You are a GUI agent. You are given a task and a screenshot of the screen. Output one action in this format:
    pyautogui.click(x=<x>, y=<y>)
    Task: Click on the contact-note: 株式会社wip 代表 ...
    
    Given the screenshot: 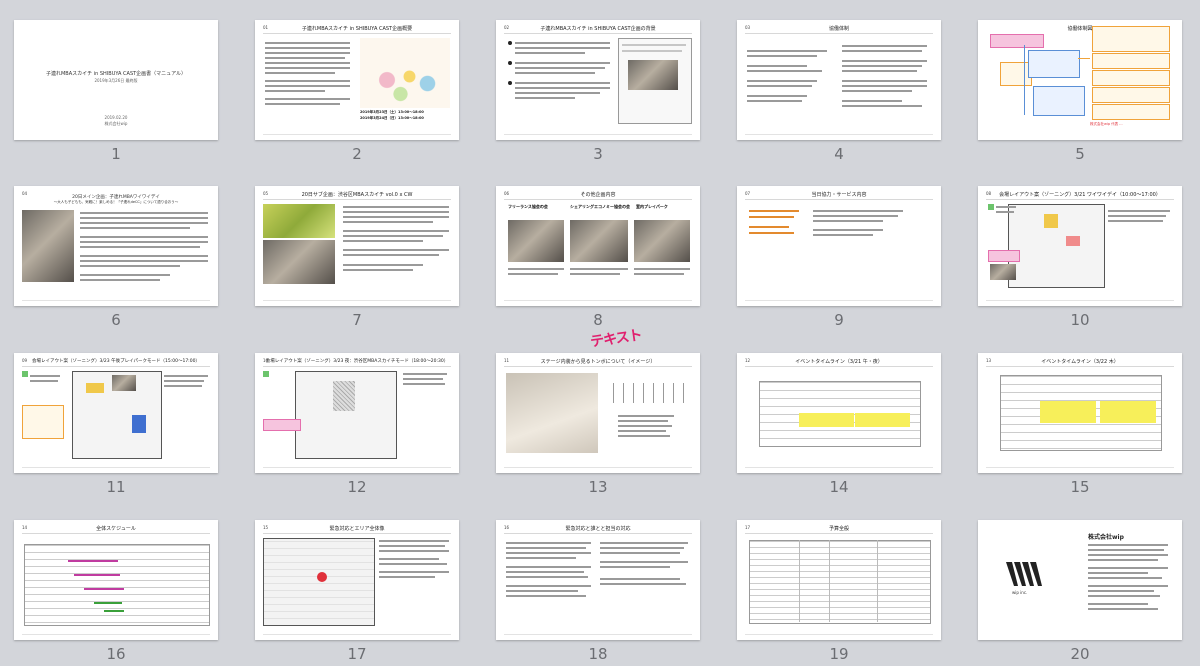 What is the action you would take?
    pyautogui.click(x=1106, y=124)
    